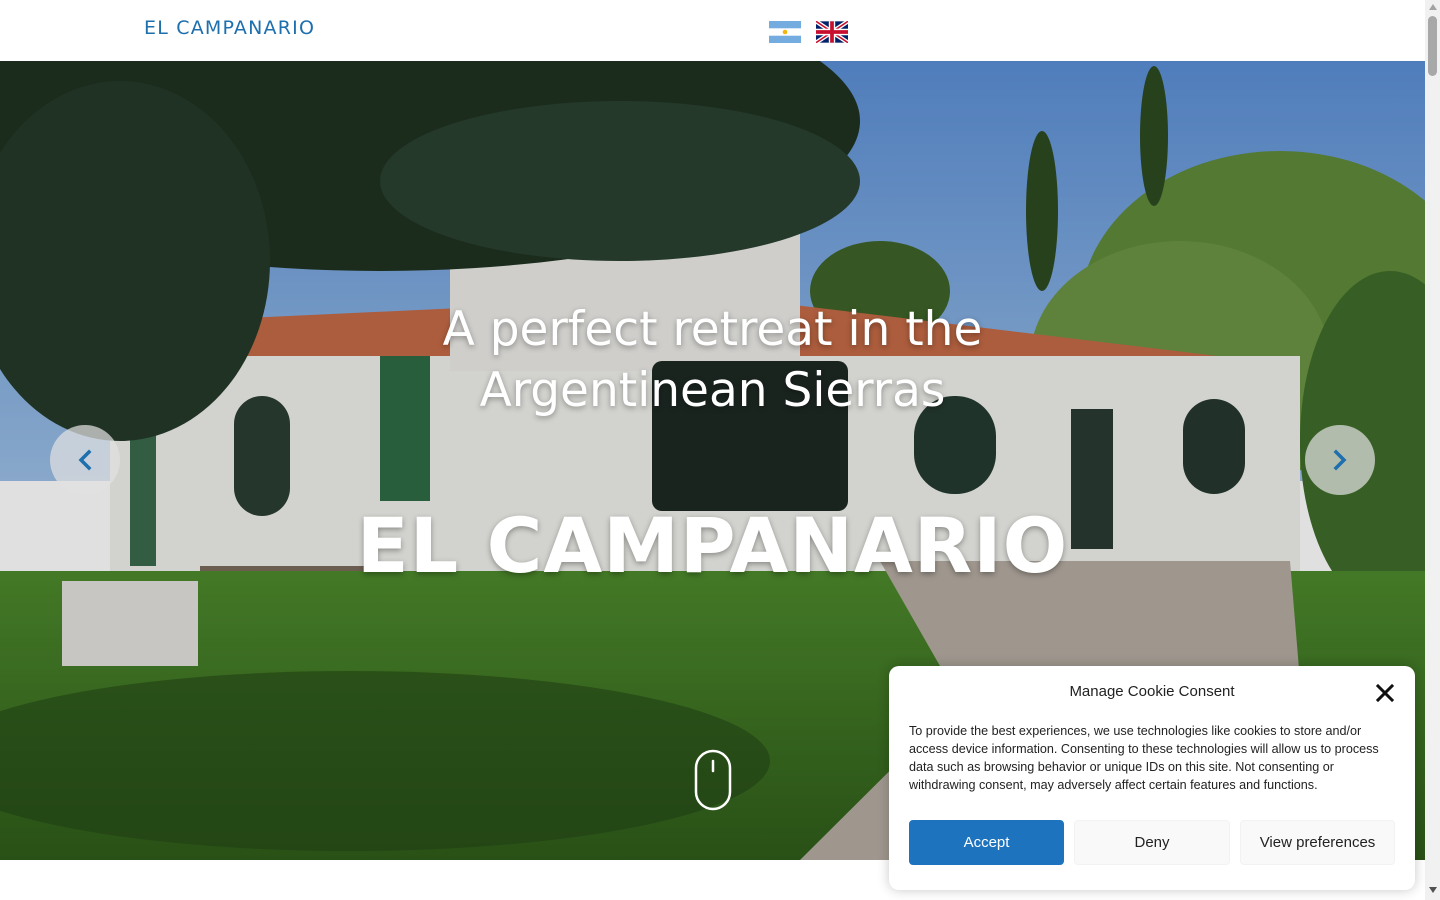  Describe the element at coordinates (1433, 890) in the screenshot. I see `scroll-down-arrow-icon` at that location.